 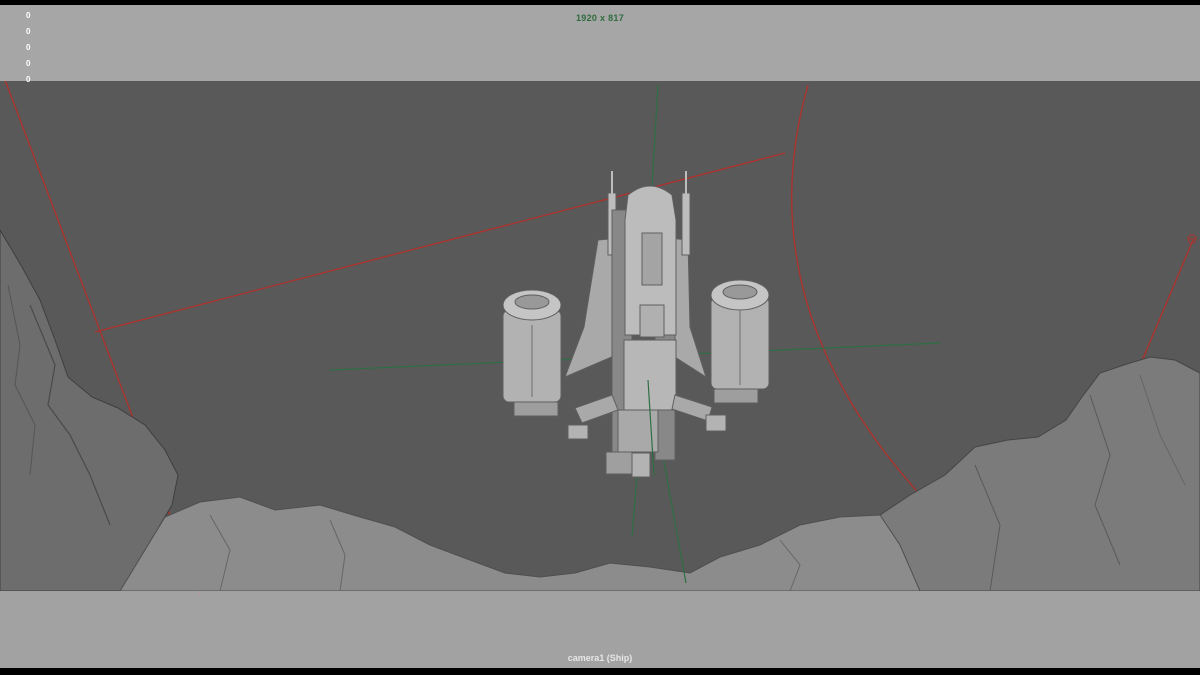 I want to click on hud-readout: 0 0 0 0 0, so click(x=28, y=48).